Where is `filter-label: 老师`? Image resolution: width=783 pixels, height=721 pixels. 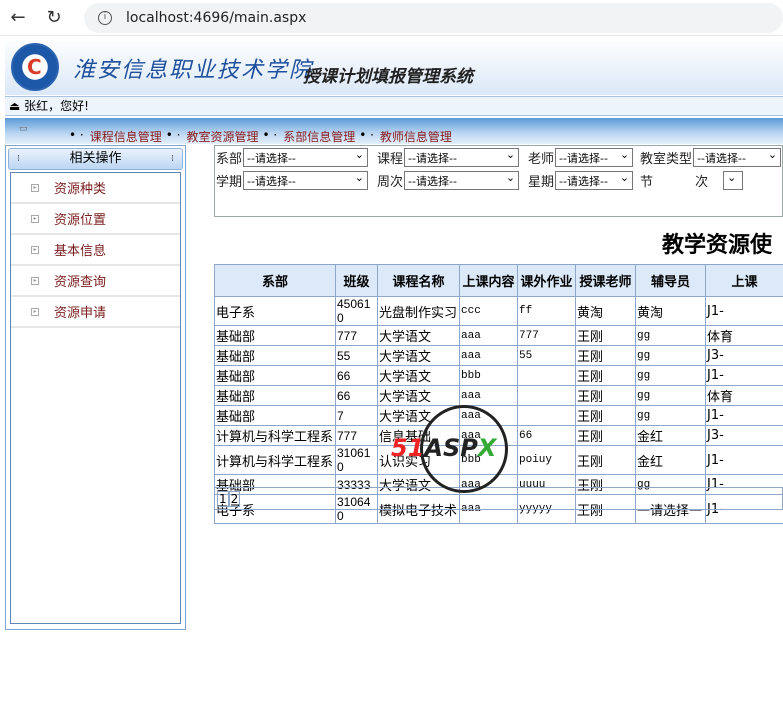
filter-label: 老师 is located at coordinates (541, 159).